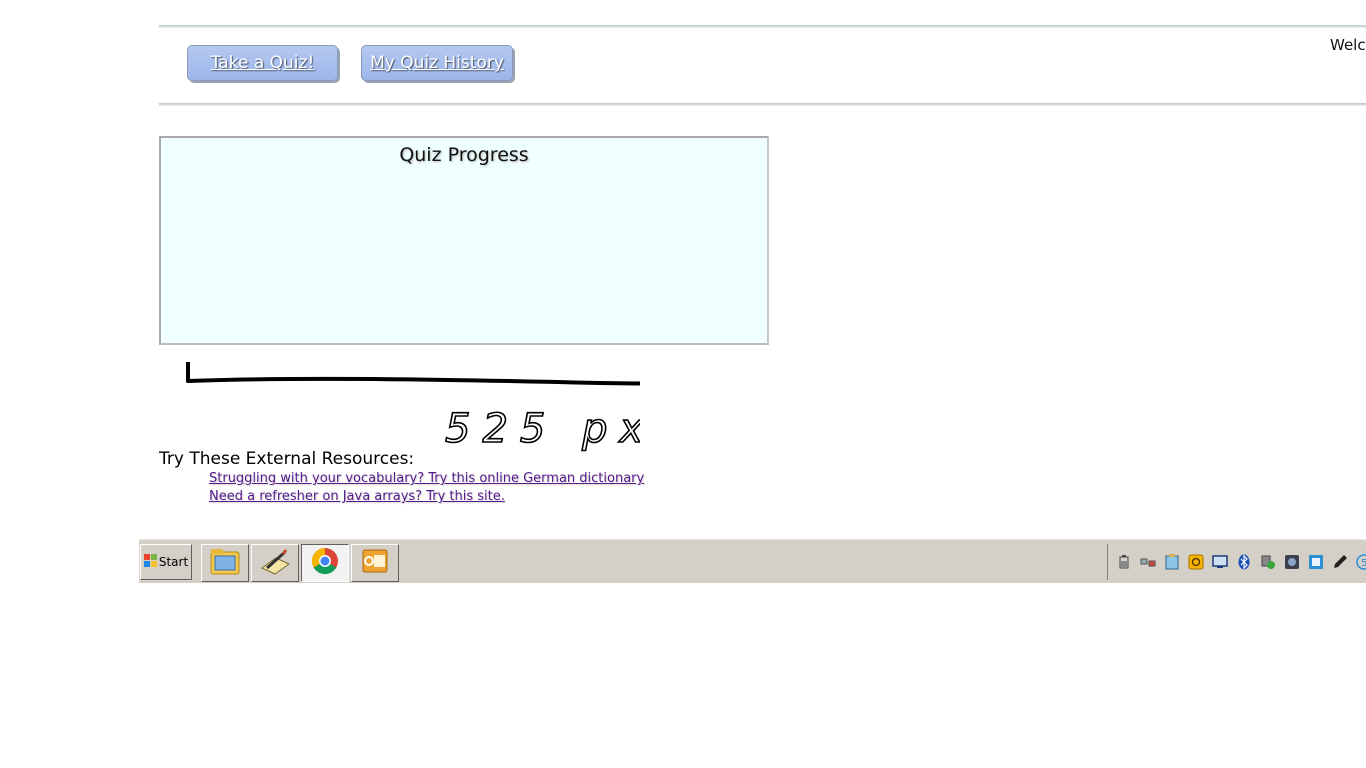 The image size is (1366, 768). What do you see at coordinates (464, 240) in the screenshot?
I see `quiz-progress-panel: Quiz Progress` at bounding box center [464, 240].